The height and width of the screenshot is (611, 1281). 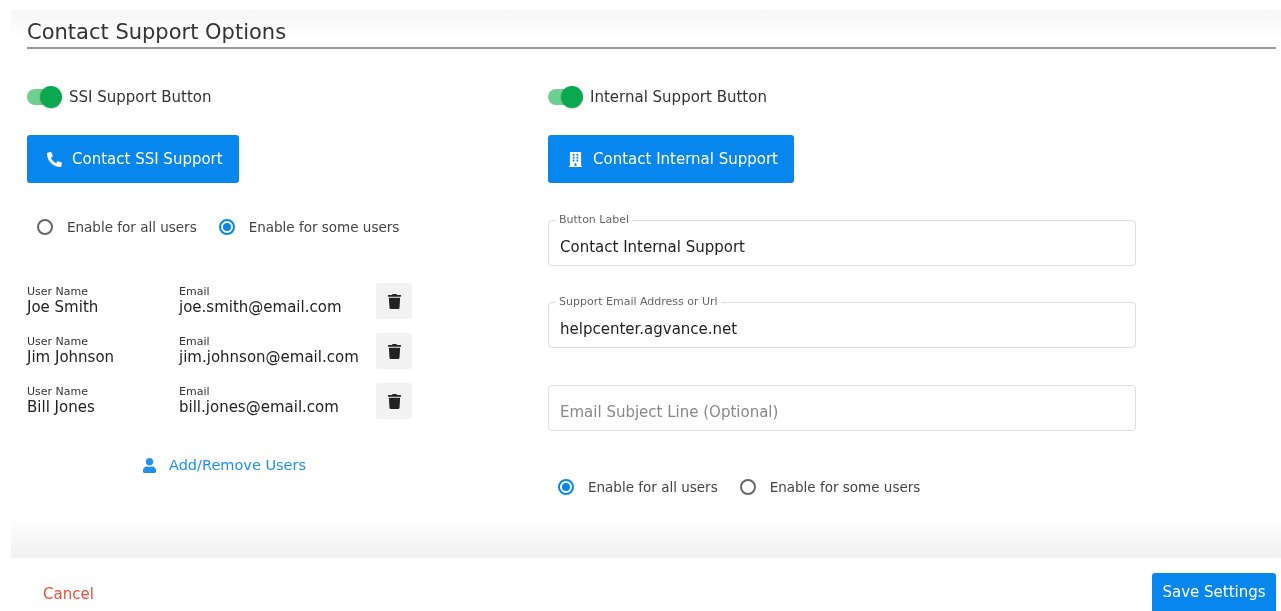 What do you see at coordinates (671, 159) in the screenshot?
I see `contact-button: Contact Internal Support` at bounding box center [671, 159].